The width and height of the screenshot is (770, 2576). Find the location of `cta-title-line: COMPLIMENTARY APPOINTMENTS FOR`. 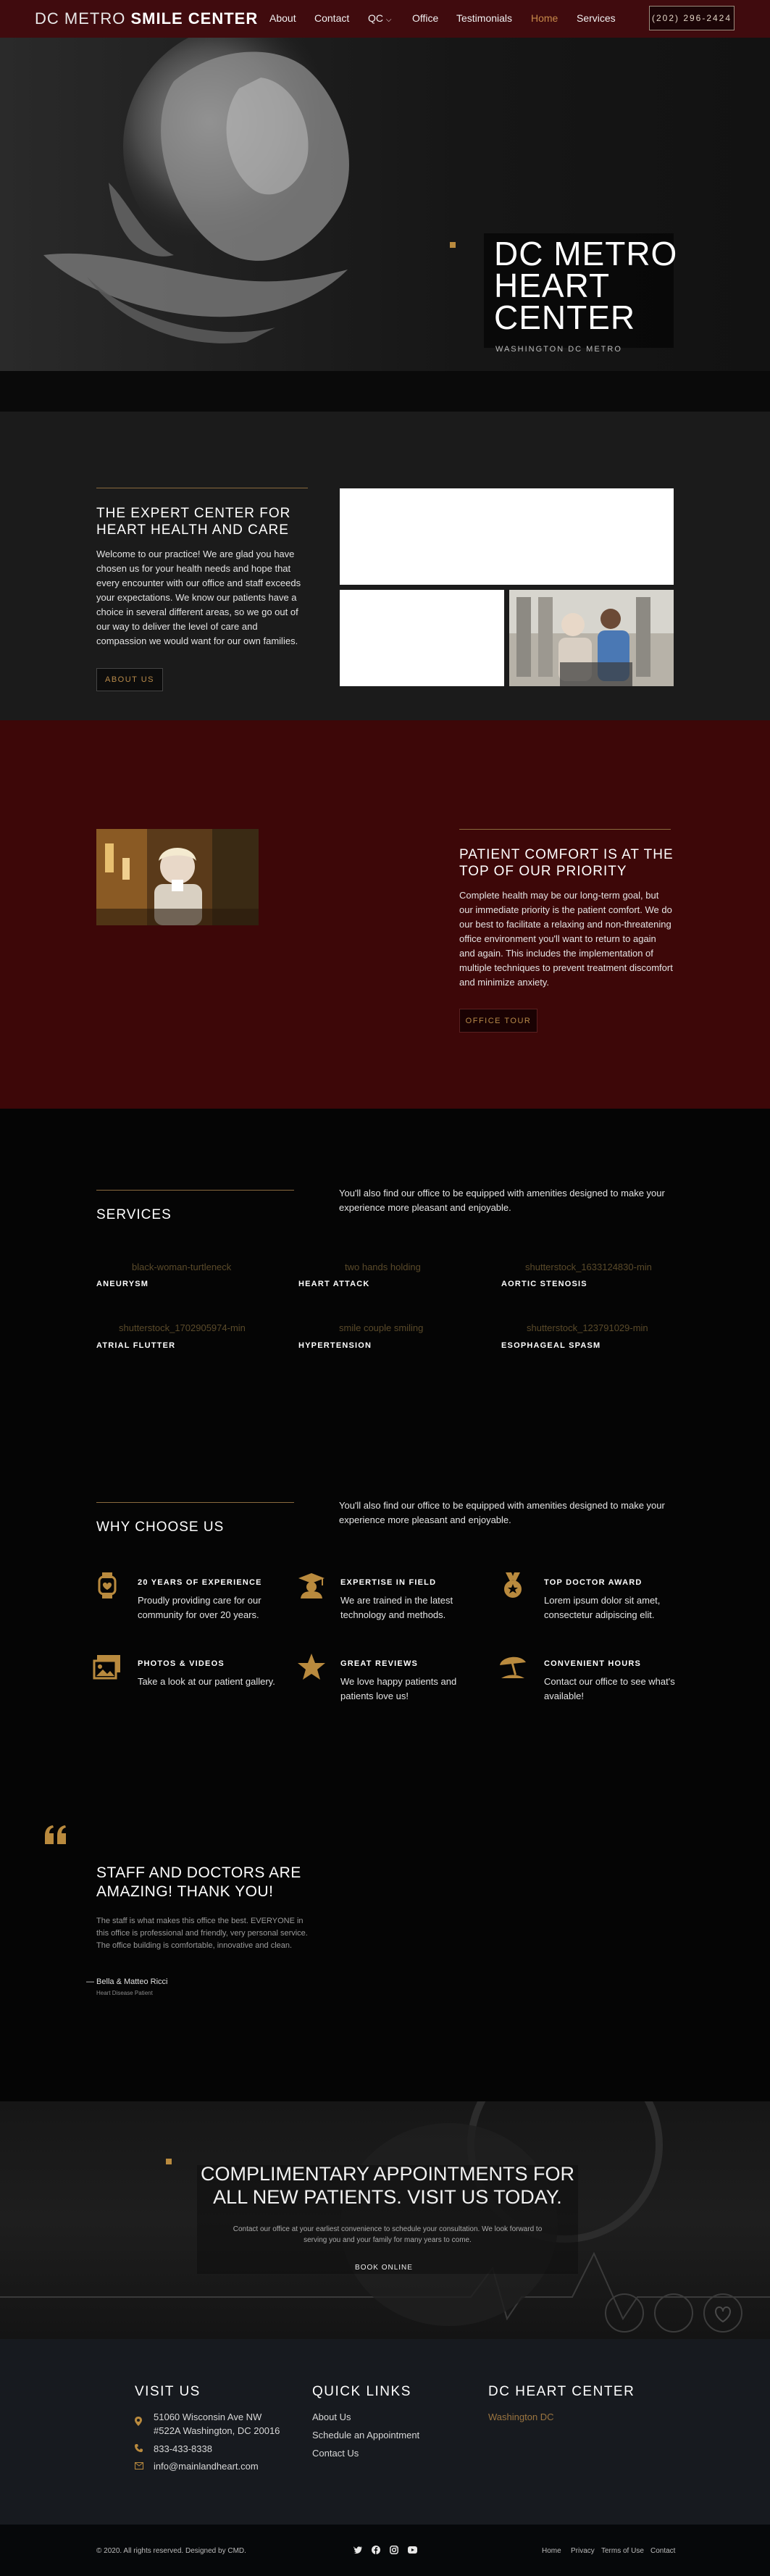

cta-title-line: COMPLIMENTARY APPOINTMENTS FOR is located at coordinates (387, 2174).